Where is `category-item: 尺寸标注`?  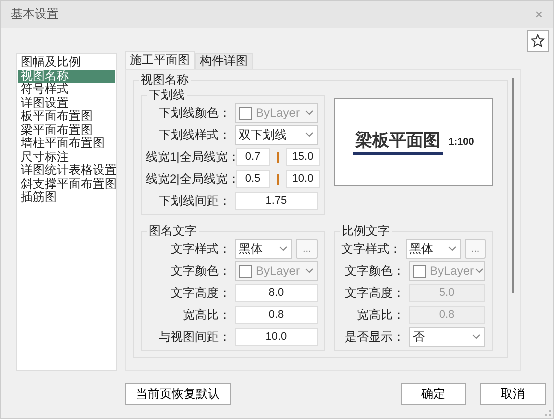 category-item: 尺寸标注 is located at coordinates (66, 157).